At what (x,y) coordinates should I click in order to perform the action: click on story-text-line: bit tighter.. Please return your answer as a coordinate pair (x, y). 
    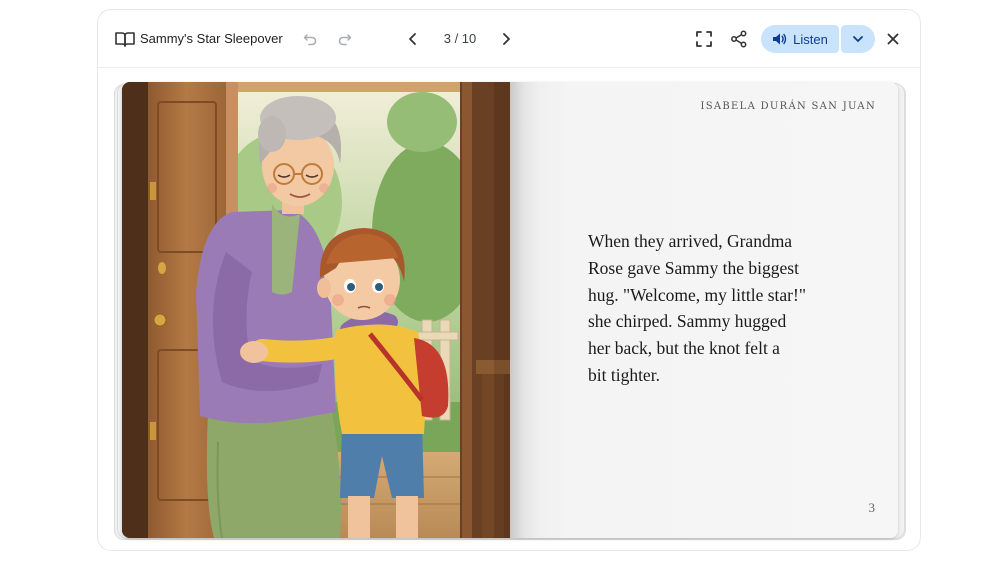
    Looking at the image, I should click on (624, 374).